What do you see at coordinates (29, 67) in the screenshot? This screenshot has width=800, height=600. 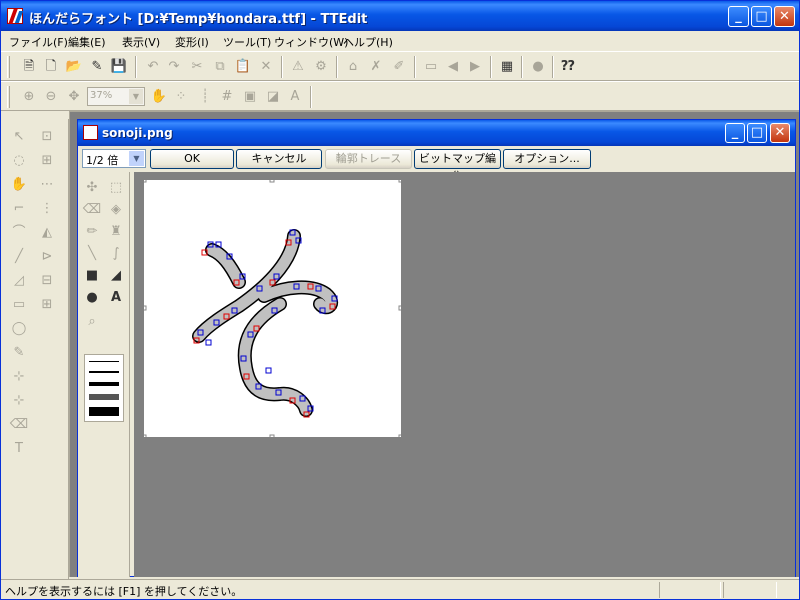 I see `new-font-icon: 🗎` at bounding box center [29, 67].